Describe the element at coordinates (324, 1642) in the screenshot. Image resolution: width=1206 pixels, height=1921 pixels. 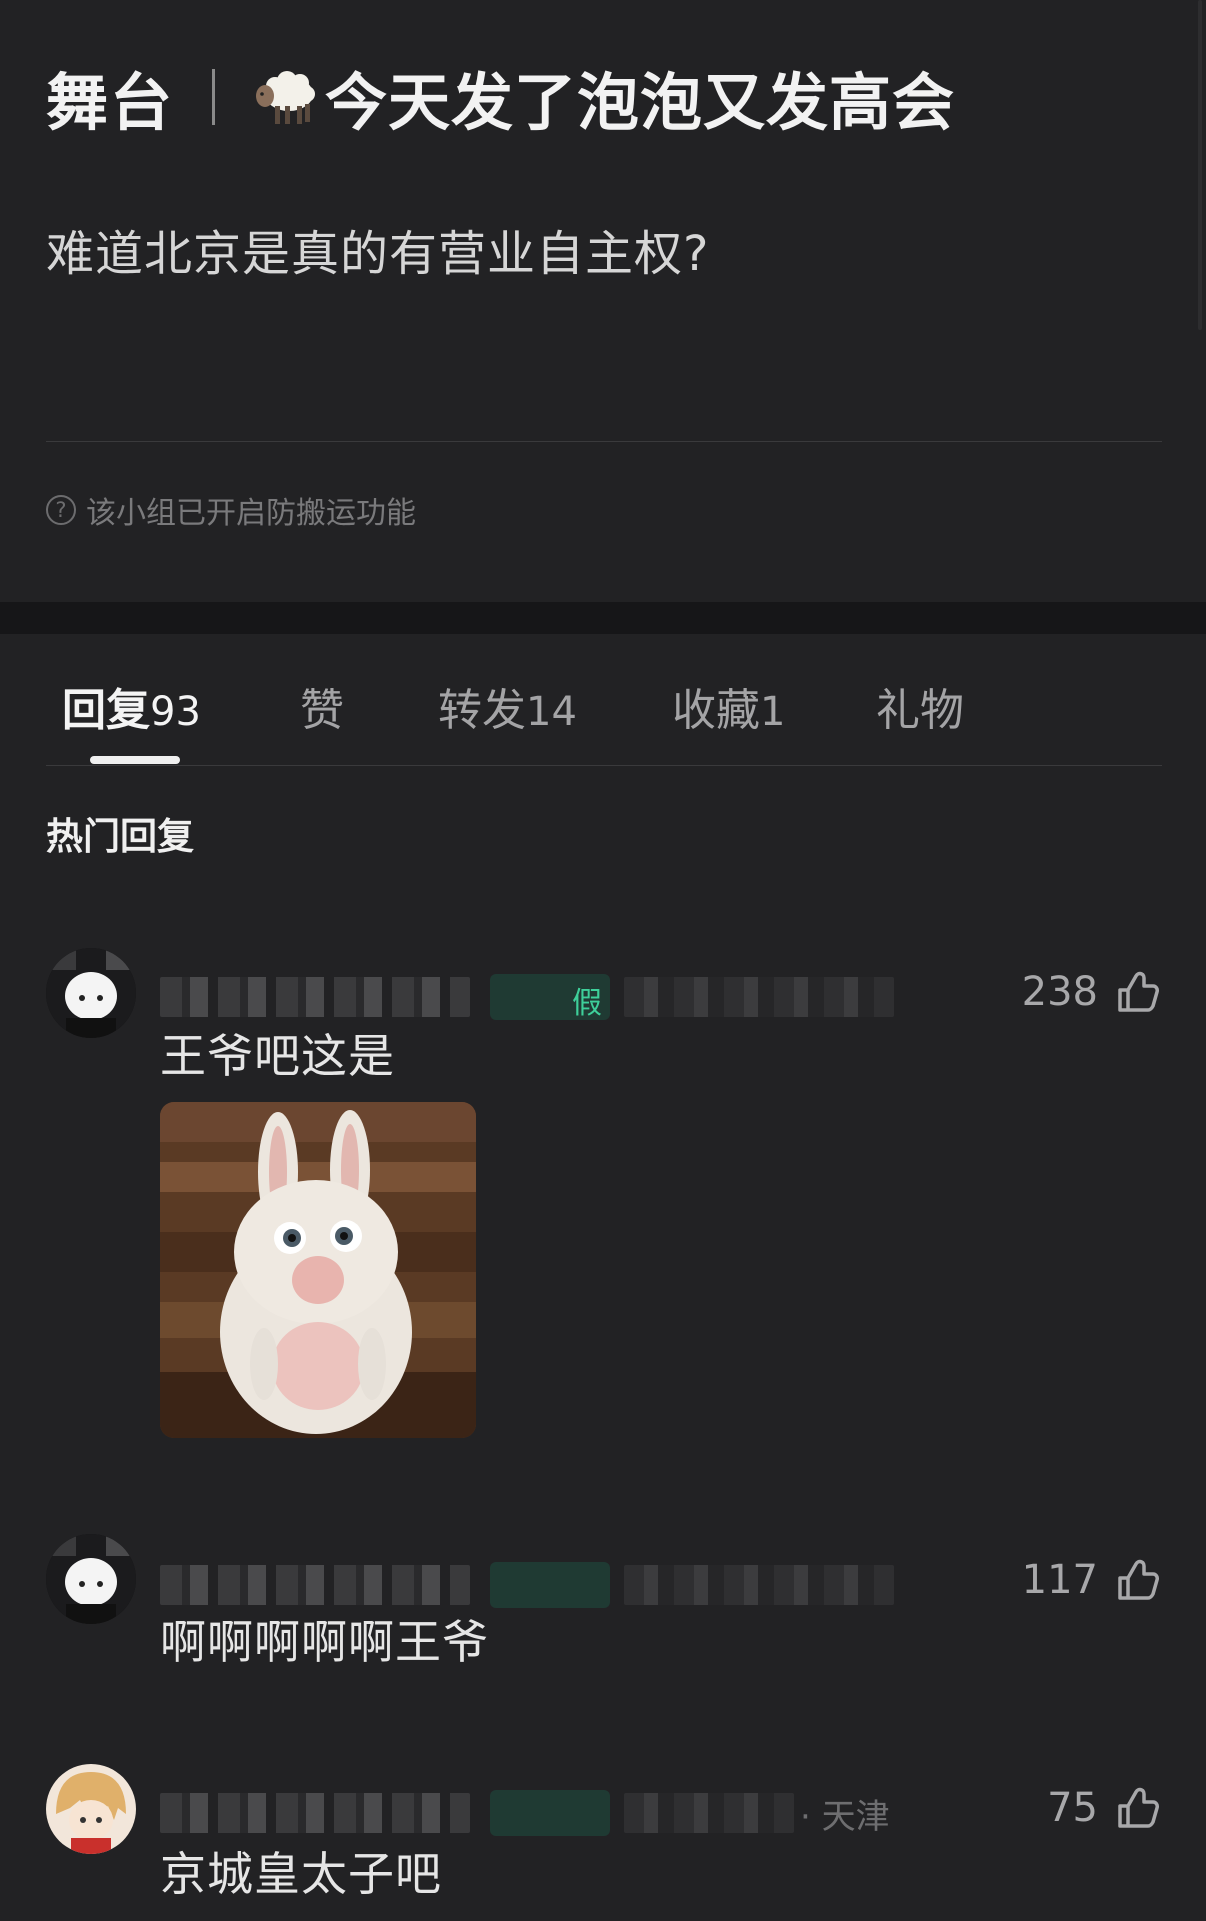
I see `comment-text: 啊啊啊啊啊王爷` at that location.